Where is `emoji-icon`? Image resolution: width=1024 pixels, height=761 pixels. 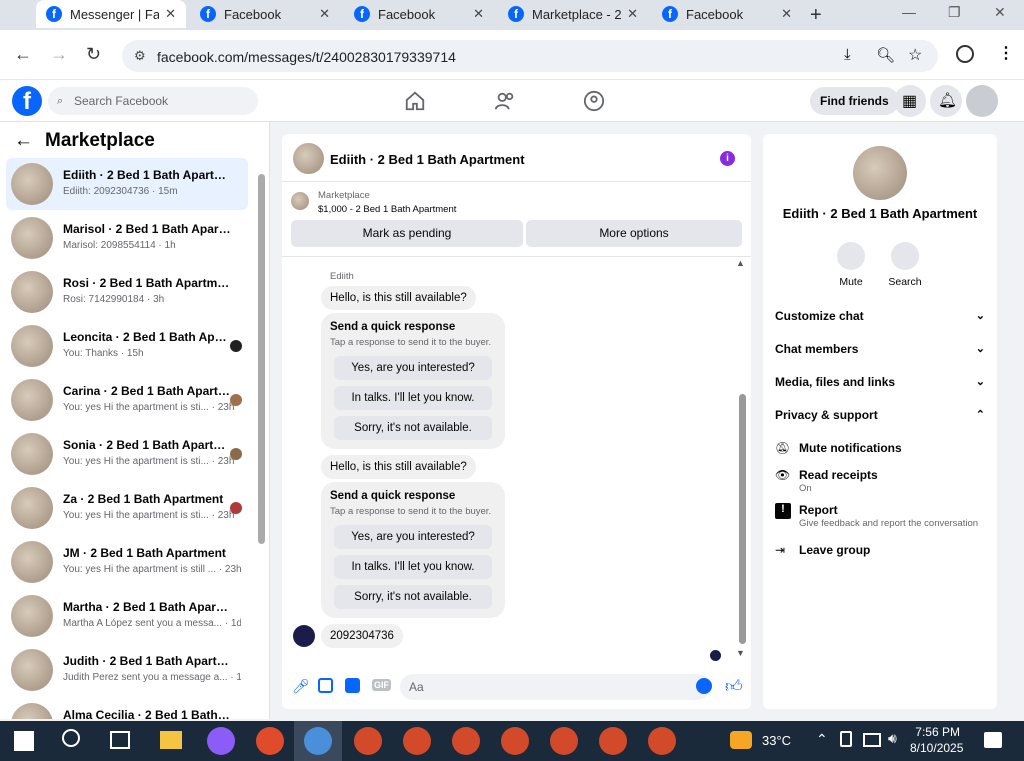
emoji-icon is located at coordinates (704, 686).